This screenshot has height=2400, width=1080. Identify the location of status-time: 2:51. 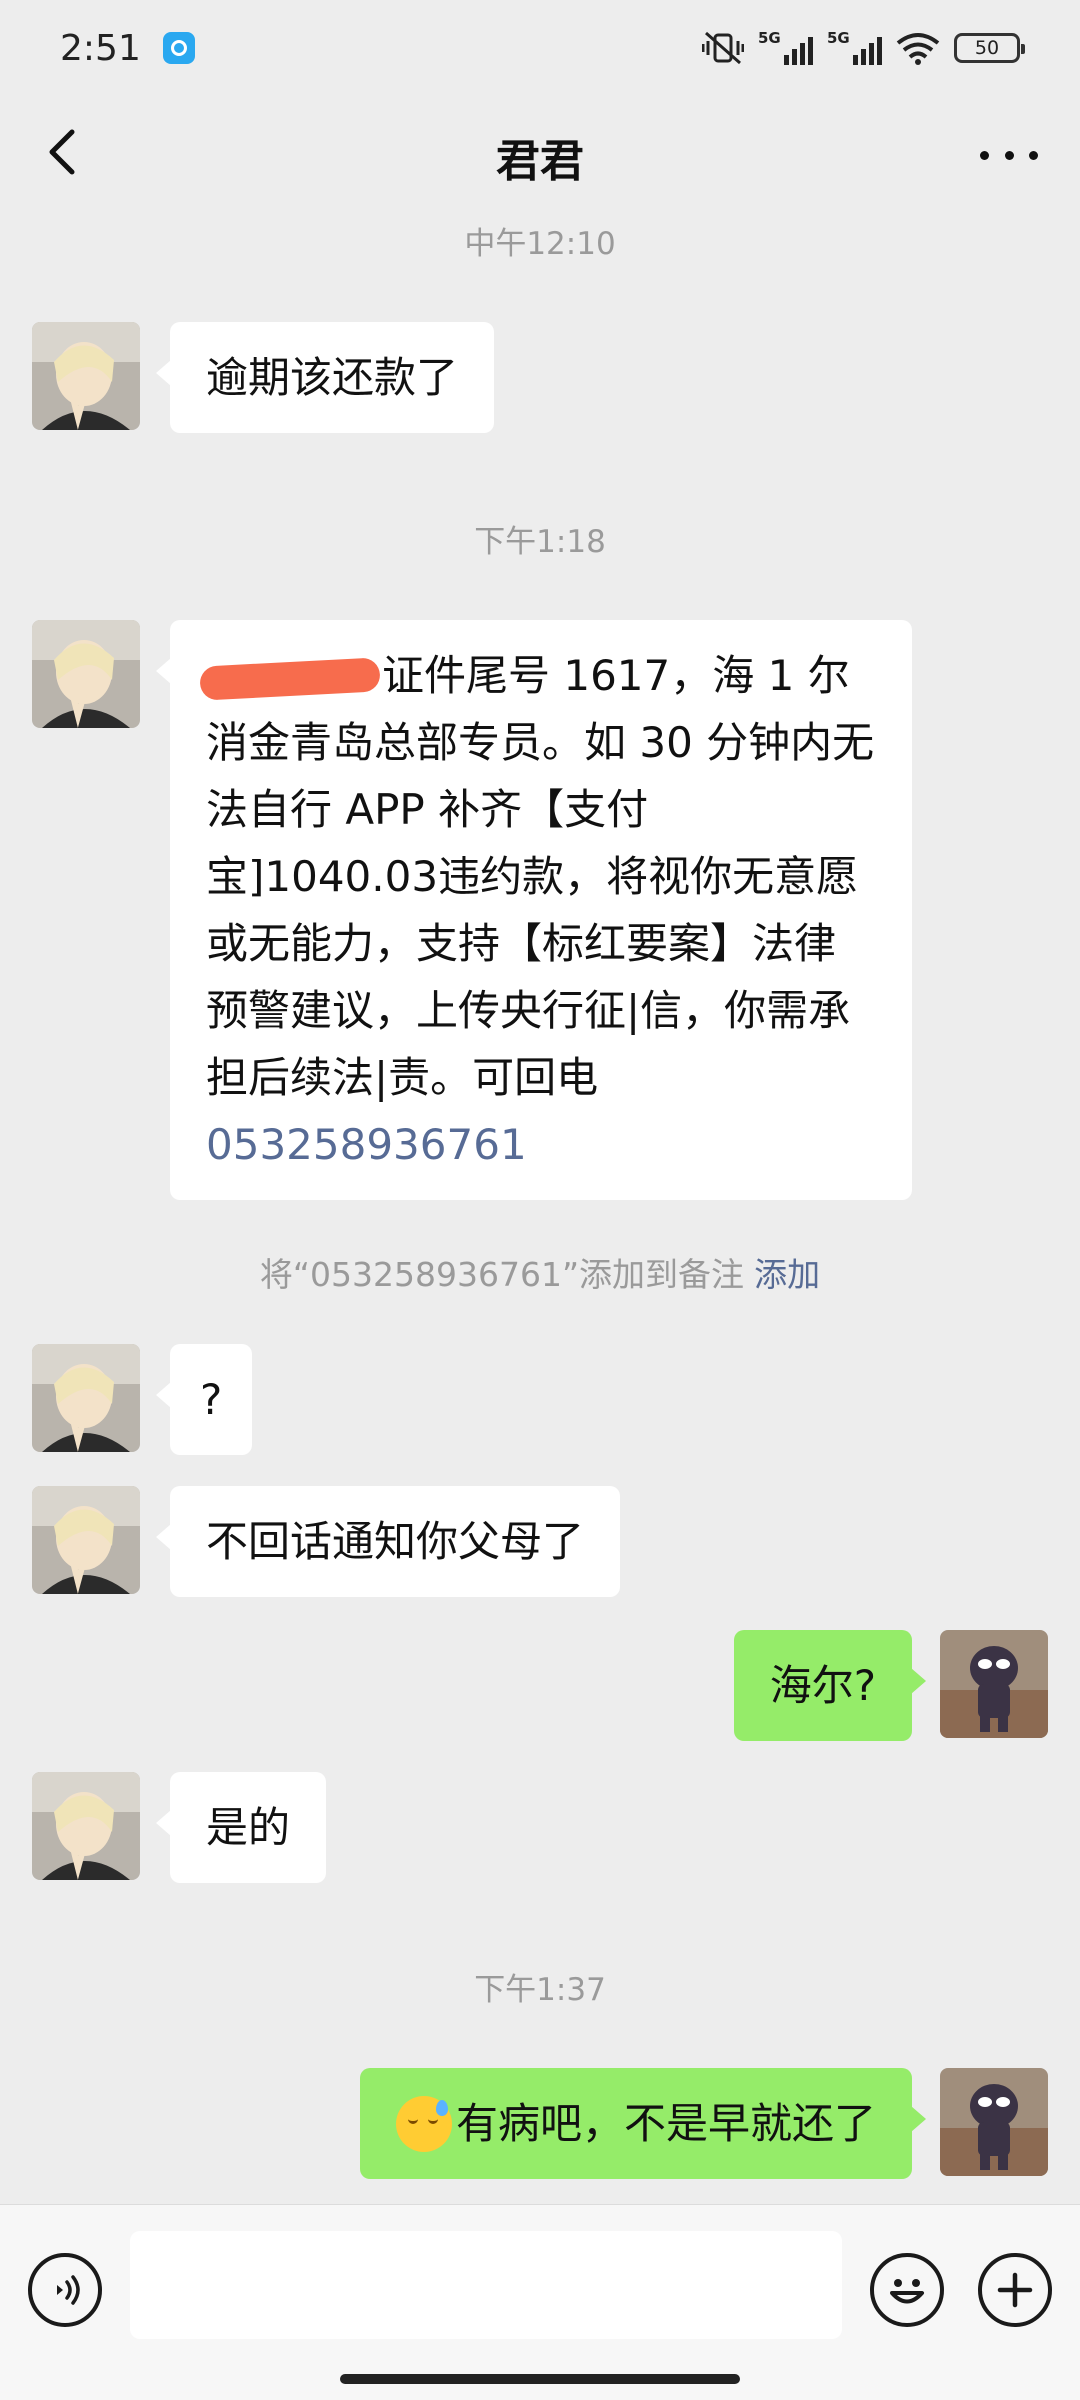
(100, 48).